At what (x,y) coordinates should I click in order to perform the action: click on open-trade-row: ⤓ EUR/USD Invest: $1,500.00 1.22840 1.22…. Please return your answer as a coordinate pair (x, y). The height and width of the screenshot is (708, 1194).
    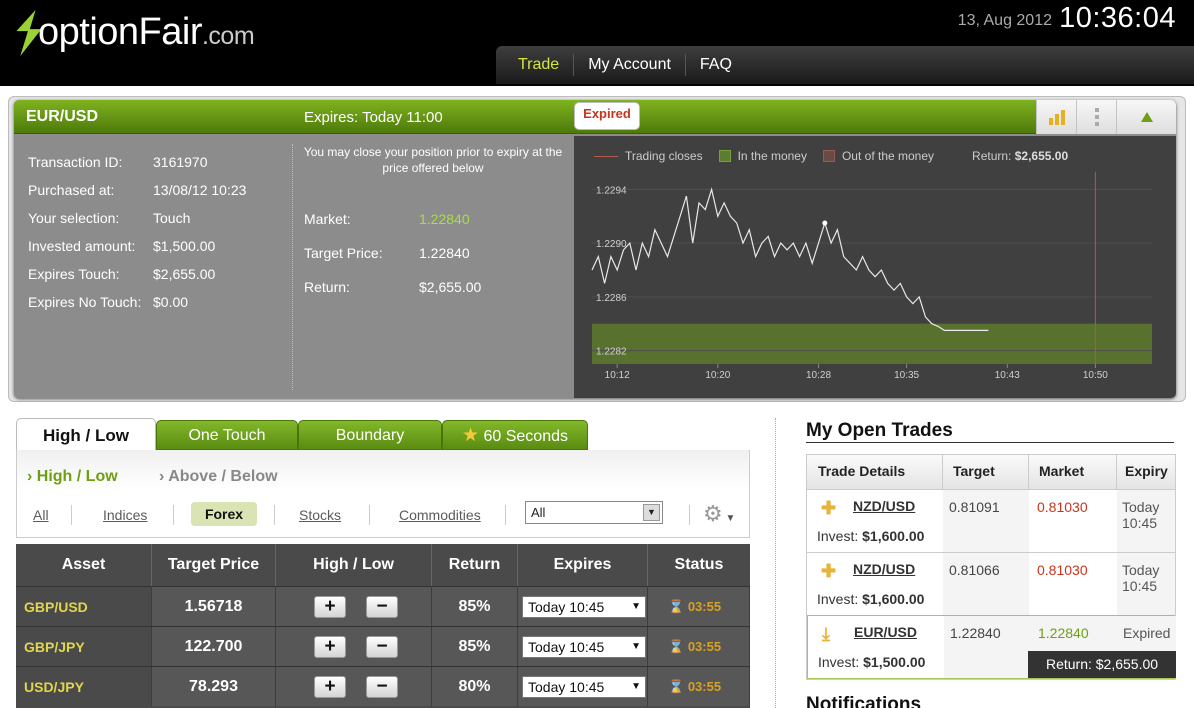
    Looking at the image, I should click on (991, 647).